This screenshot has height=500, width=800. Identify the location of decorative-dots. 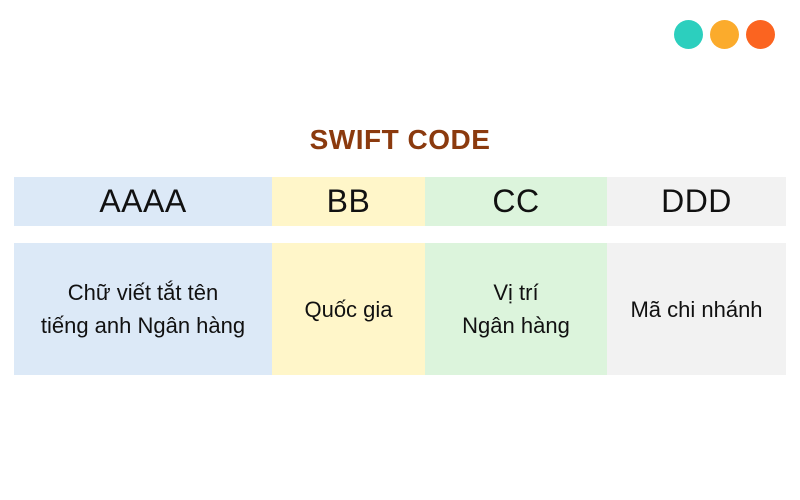
(724, 34).